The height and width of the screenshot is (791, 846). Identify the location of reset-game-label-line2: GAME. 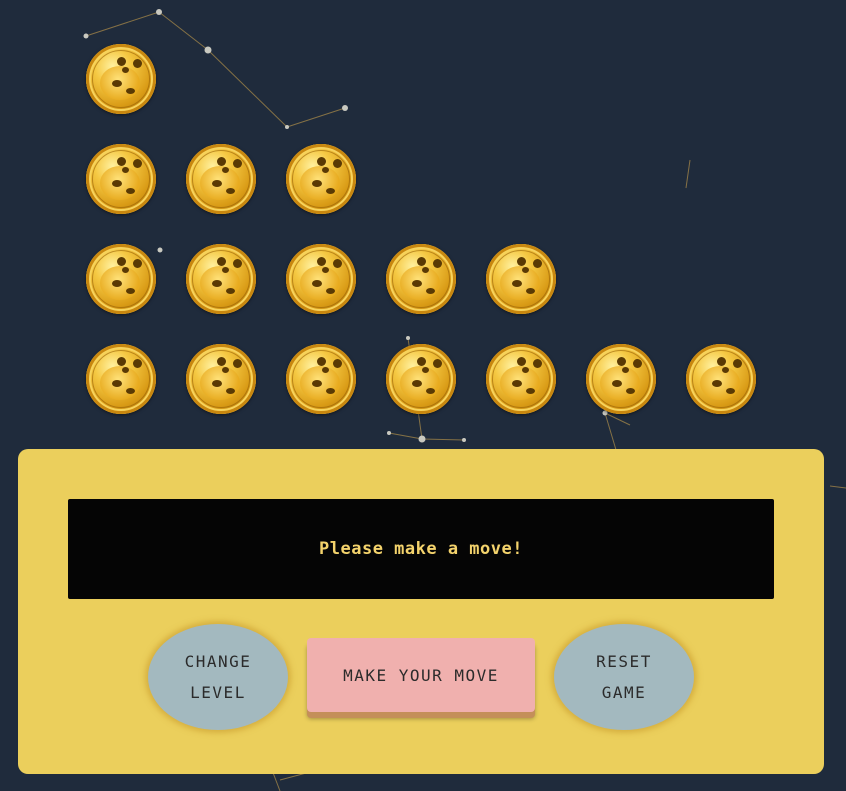
(624, 692).